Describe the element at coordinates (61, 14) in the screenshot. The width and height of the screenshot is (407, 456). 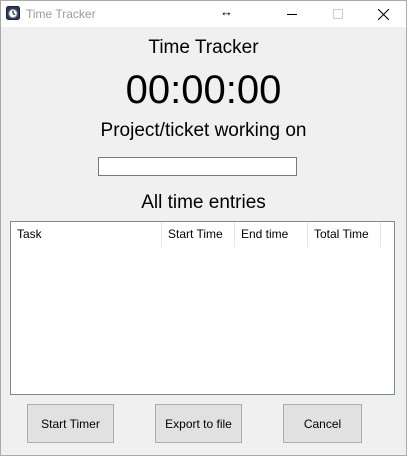
I see `window-title: Time Tracker` at that location.